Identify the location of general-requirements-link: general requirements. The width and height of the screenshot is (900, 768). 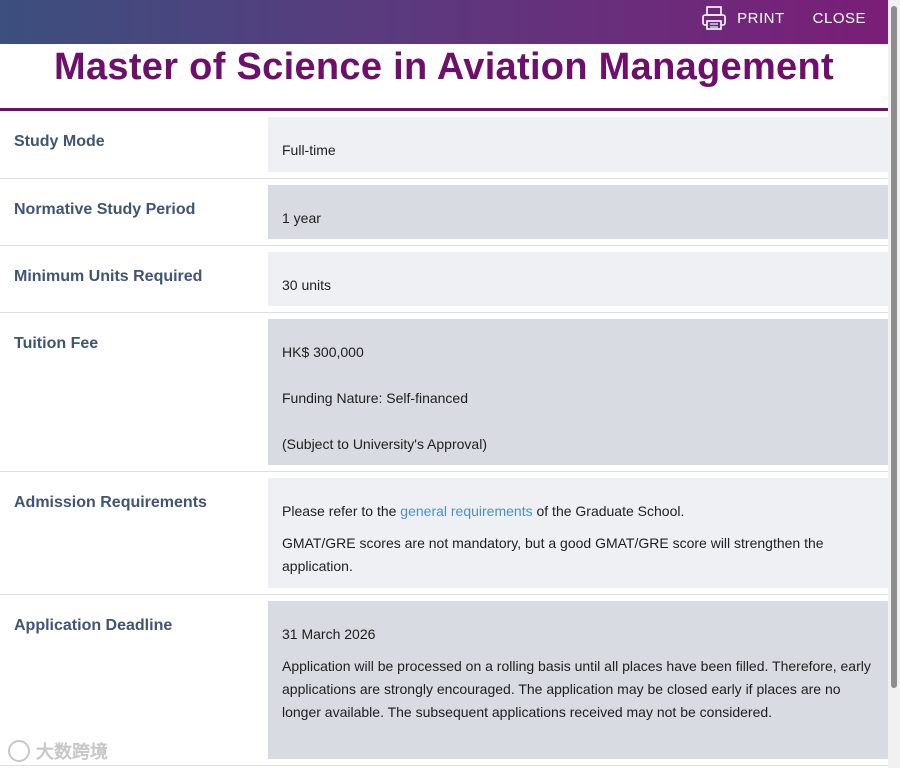
(466, 511).